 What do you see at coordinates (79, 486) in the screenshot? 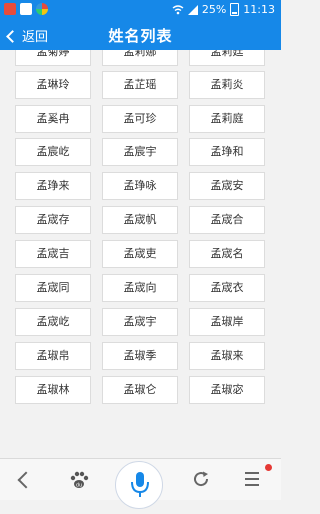
I see `svg-text: du` at bounding box center [79, 486].